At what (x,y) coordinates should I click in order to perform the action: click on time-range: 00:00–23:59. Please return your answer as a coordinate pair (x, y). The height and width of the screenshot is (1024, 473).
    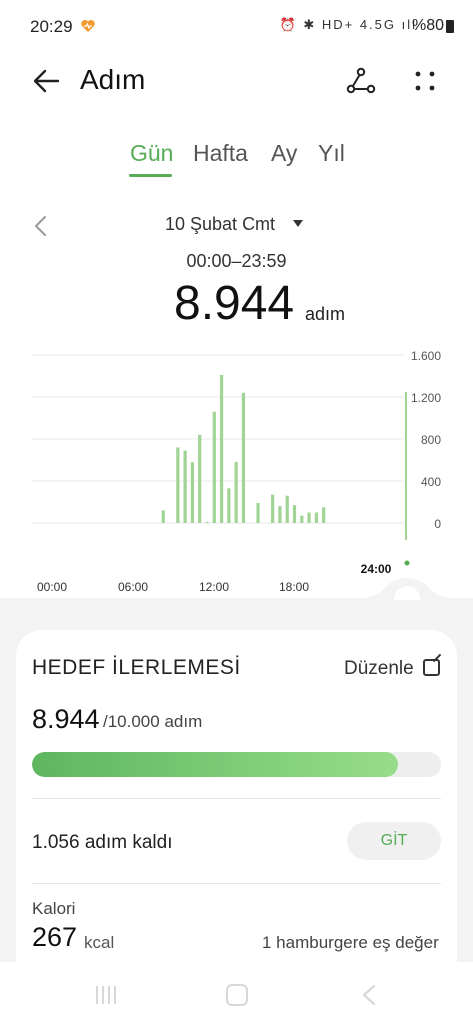
    Looking at the image, I should click on (236, 261).